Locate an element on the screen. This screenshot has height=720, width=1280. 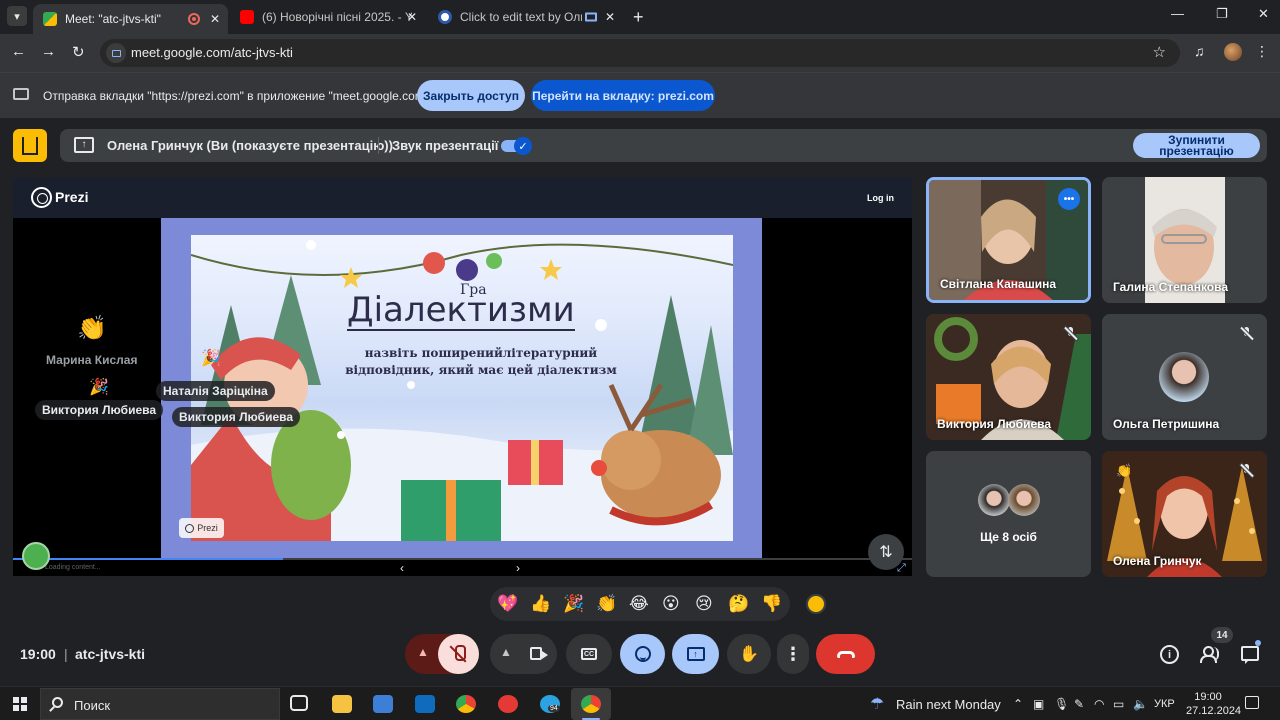
camera-site-icon is located at coordinates (116, 53).